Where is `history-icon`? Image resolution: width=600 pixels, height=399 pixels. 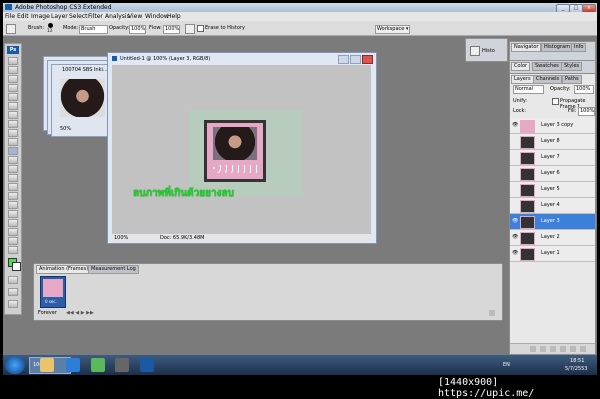 history-icon is located at coordinates (475, 51).